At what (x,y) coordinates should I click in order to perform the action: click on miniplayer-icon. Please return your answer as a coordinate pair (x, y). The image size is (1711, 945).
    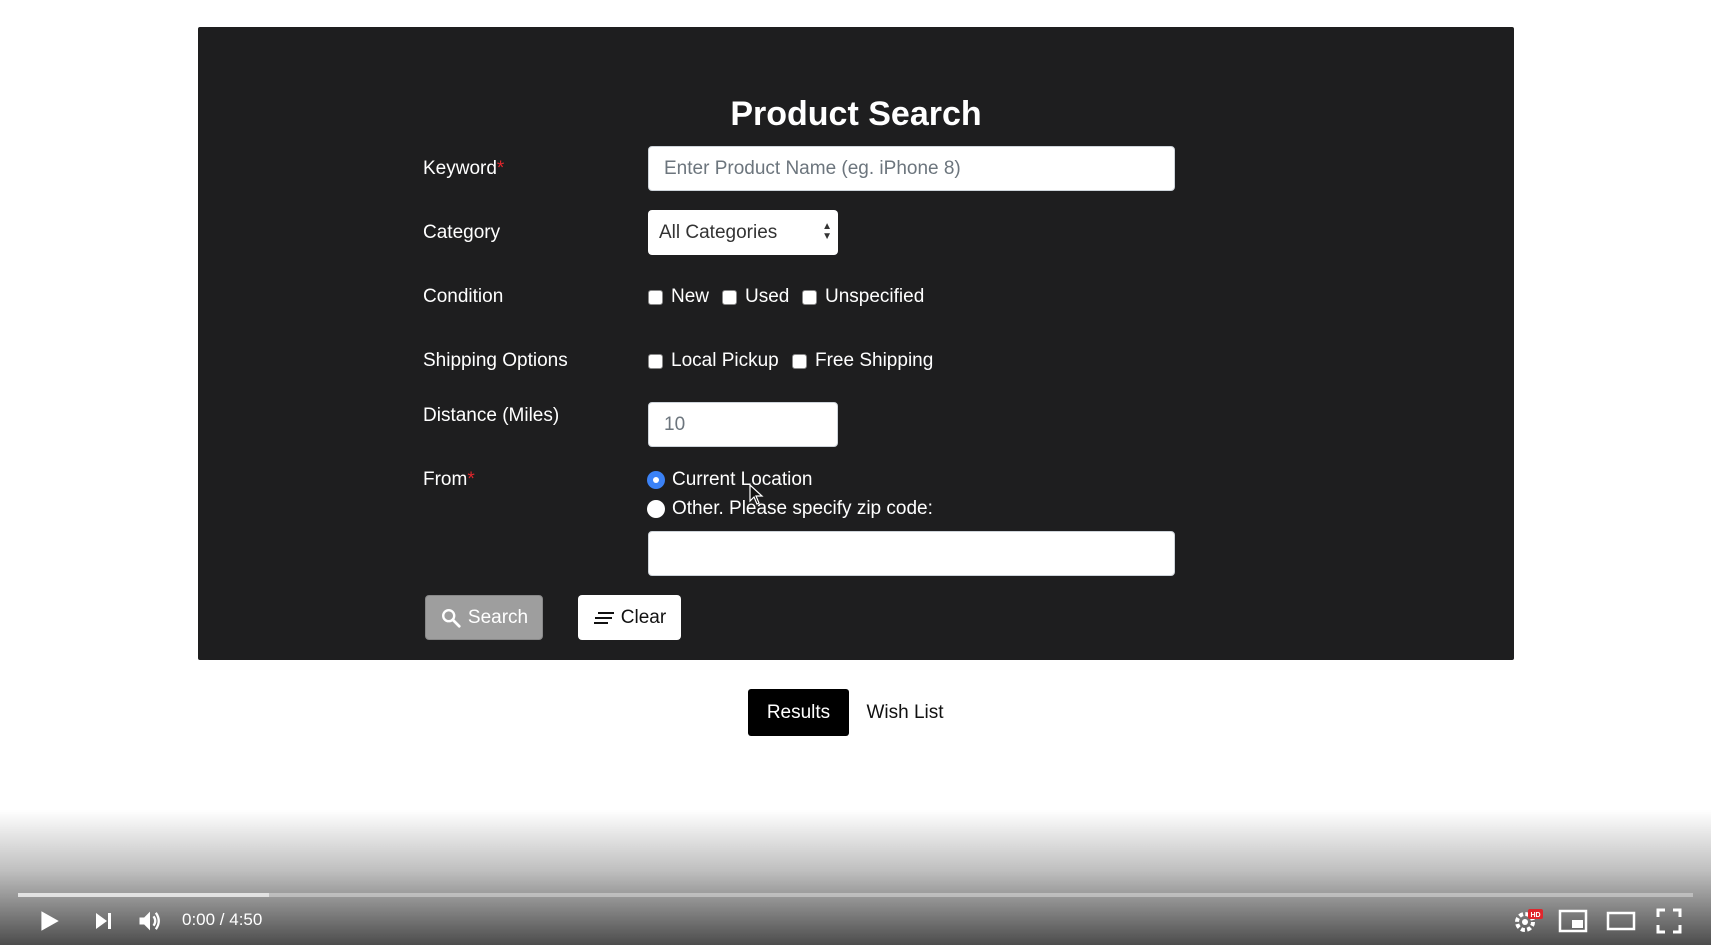
    Looking at the image, I should click on (1573, 921).